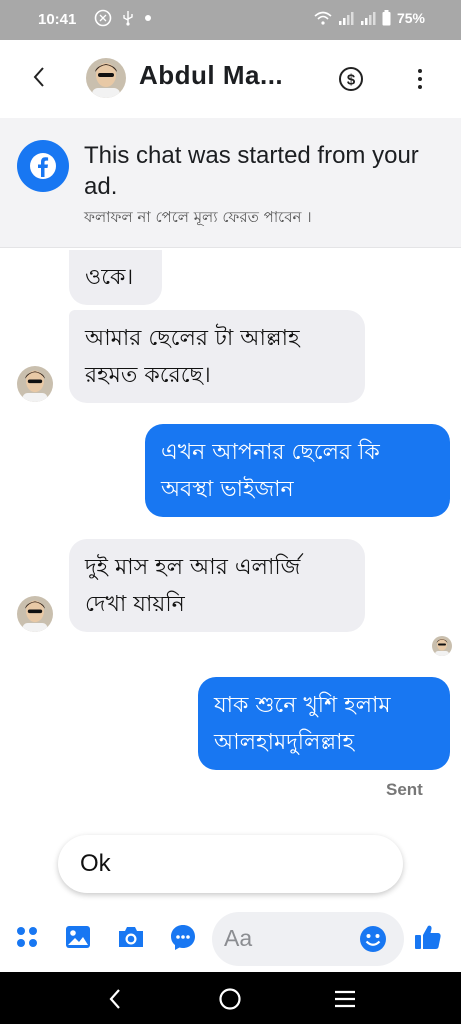 The image size is (461, 1024). What do you see at coordinates (284, 742) in the screenshot?
I see `message-text-line: আলহামদুলিল্লাহ` at bounding box center [284, 742].